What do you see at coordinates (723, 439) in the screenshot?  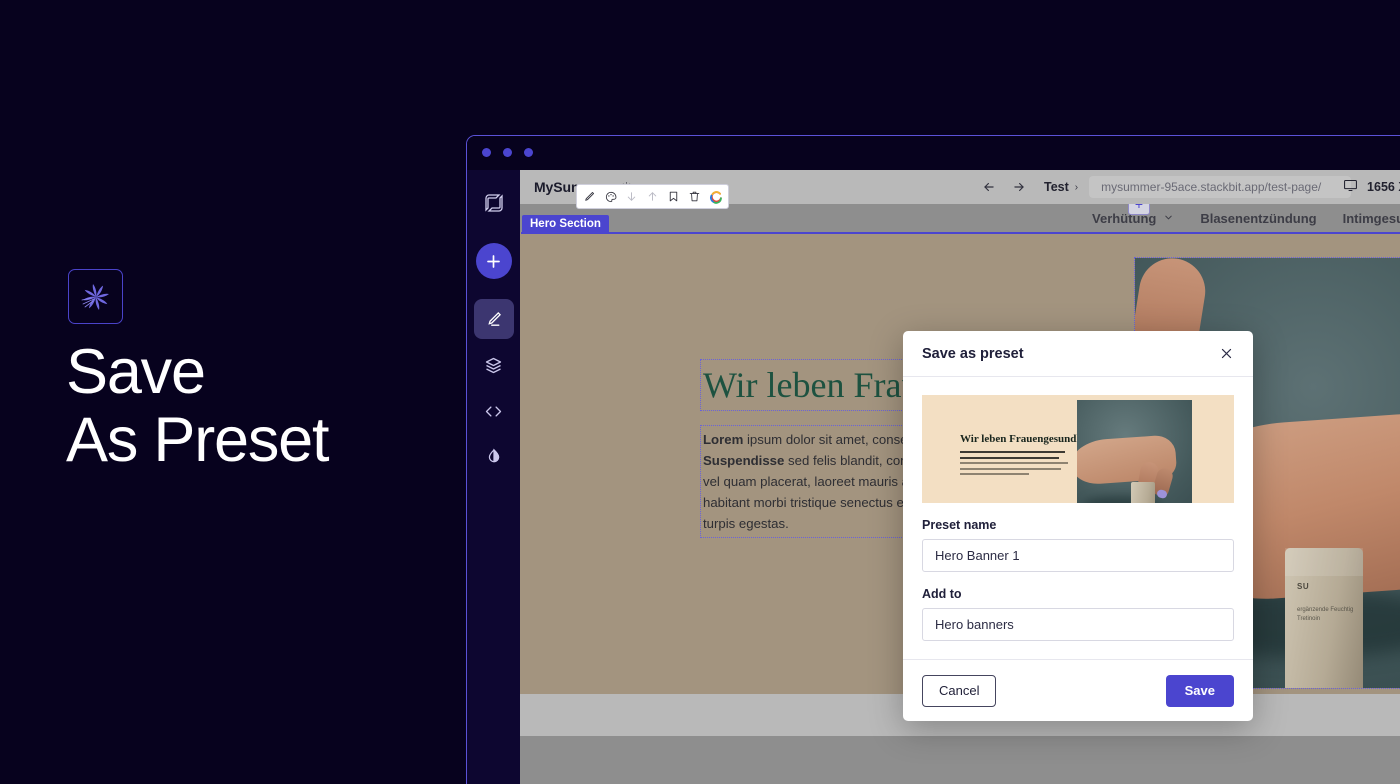 I see `hero-body-run-0: Lorem` at bounding box center [723, 439].